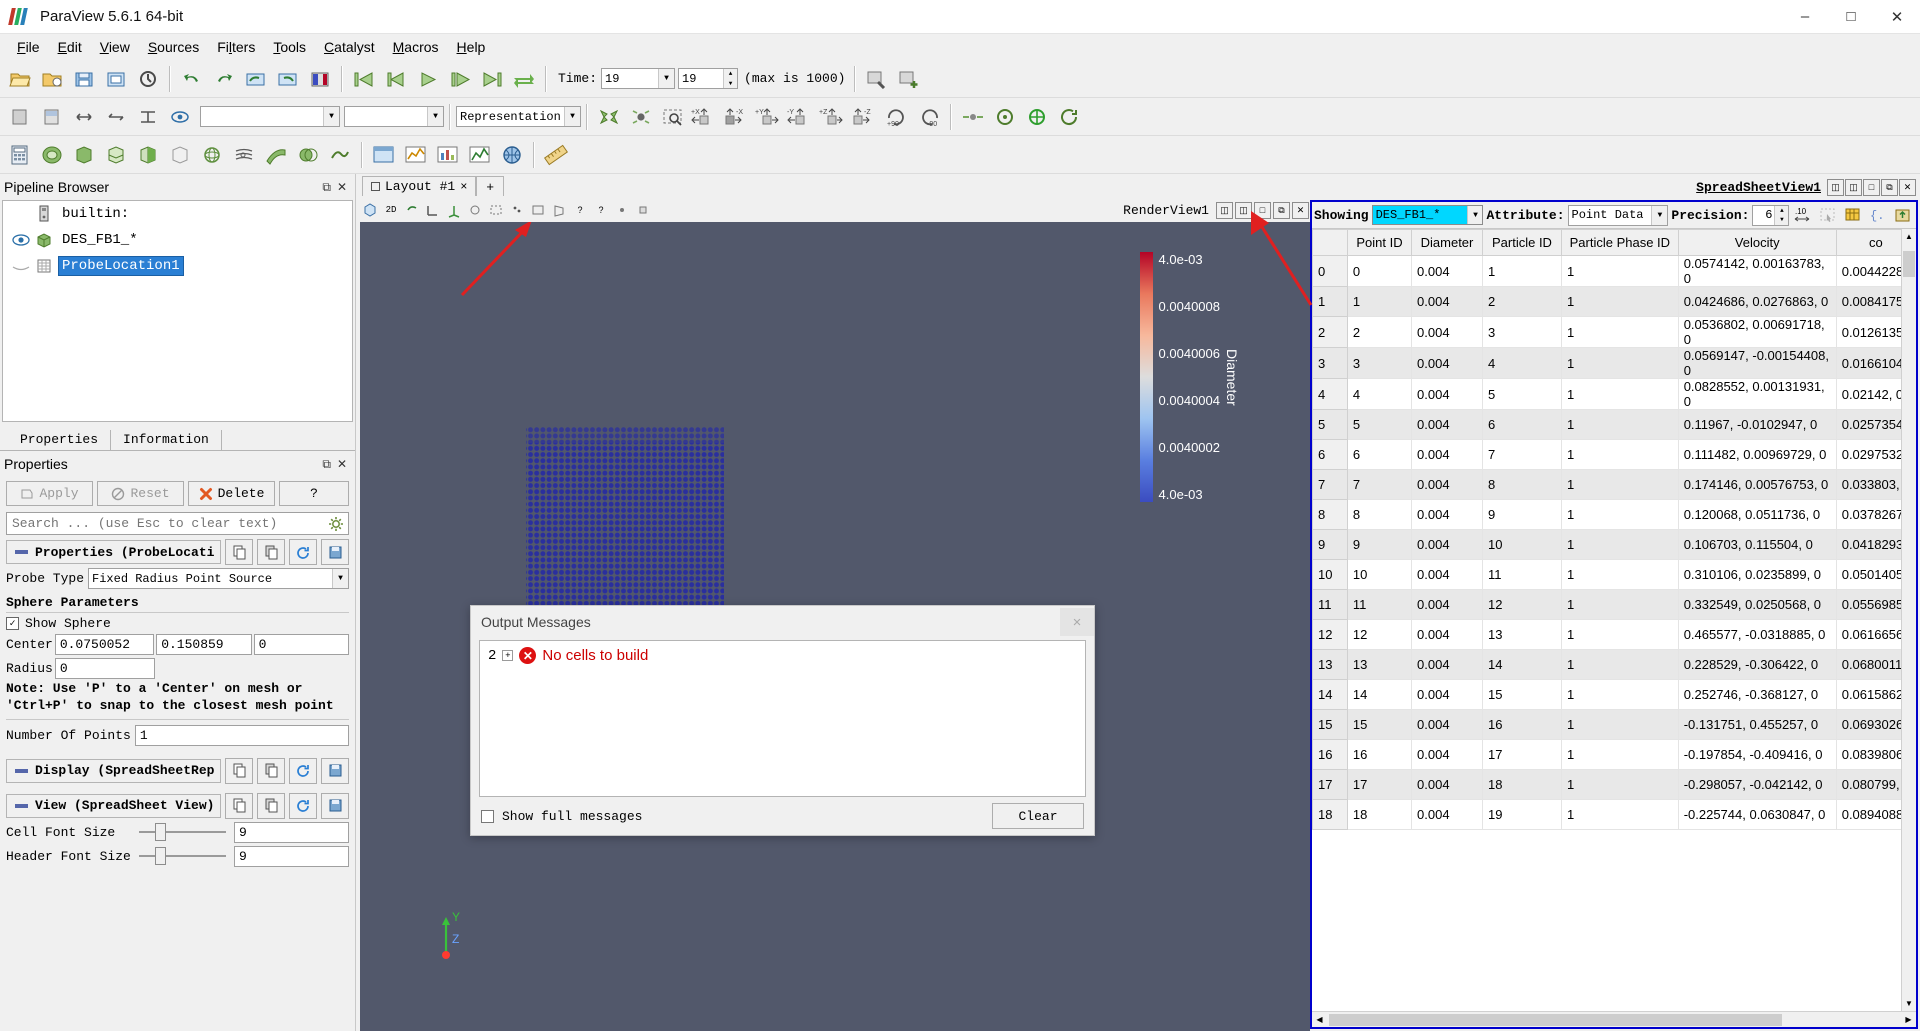  I want to click on cell-point-id: 10, so click(1379, 574).